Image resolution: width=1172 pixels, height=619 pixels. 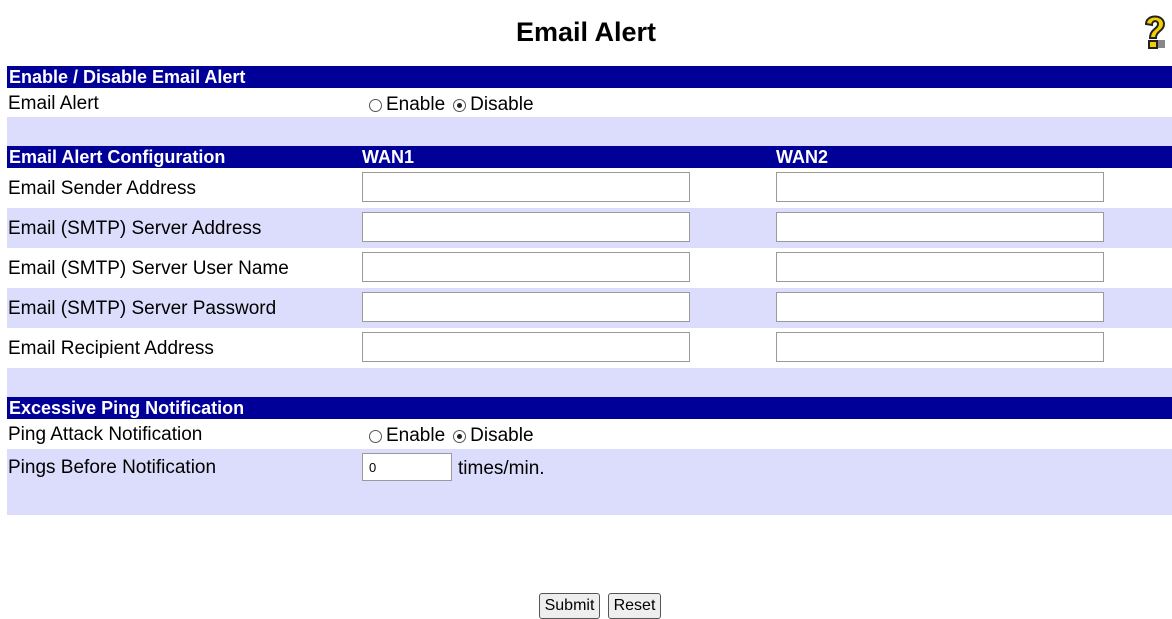 I want to click on config-row-label: Email Sender Address, so click(x=102, y=188).